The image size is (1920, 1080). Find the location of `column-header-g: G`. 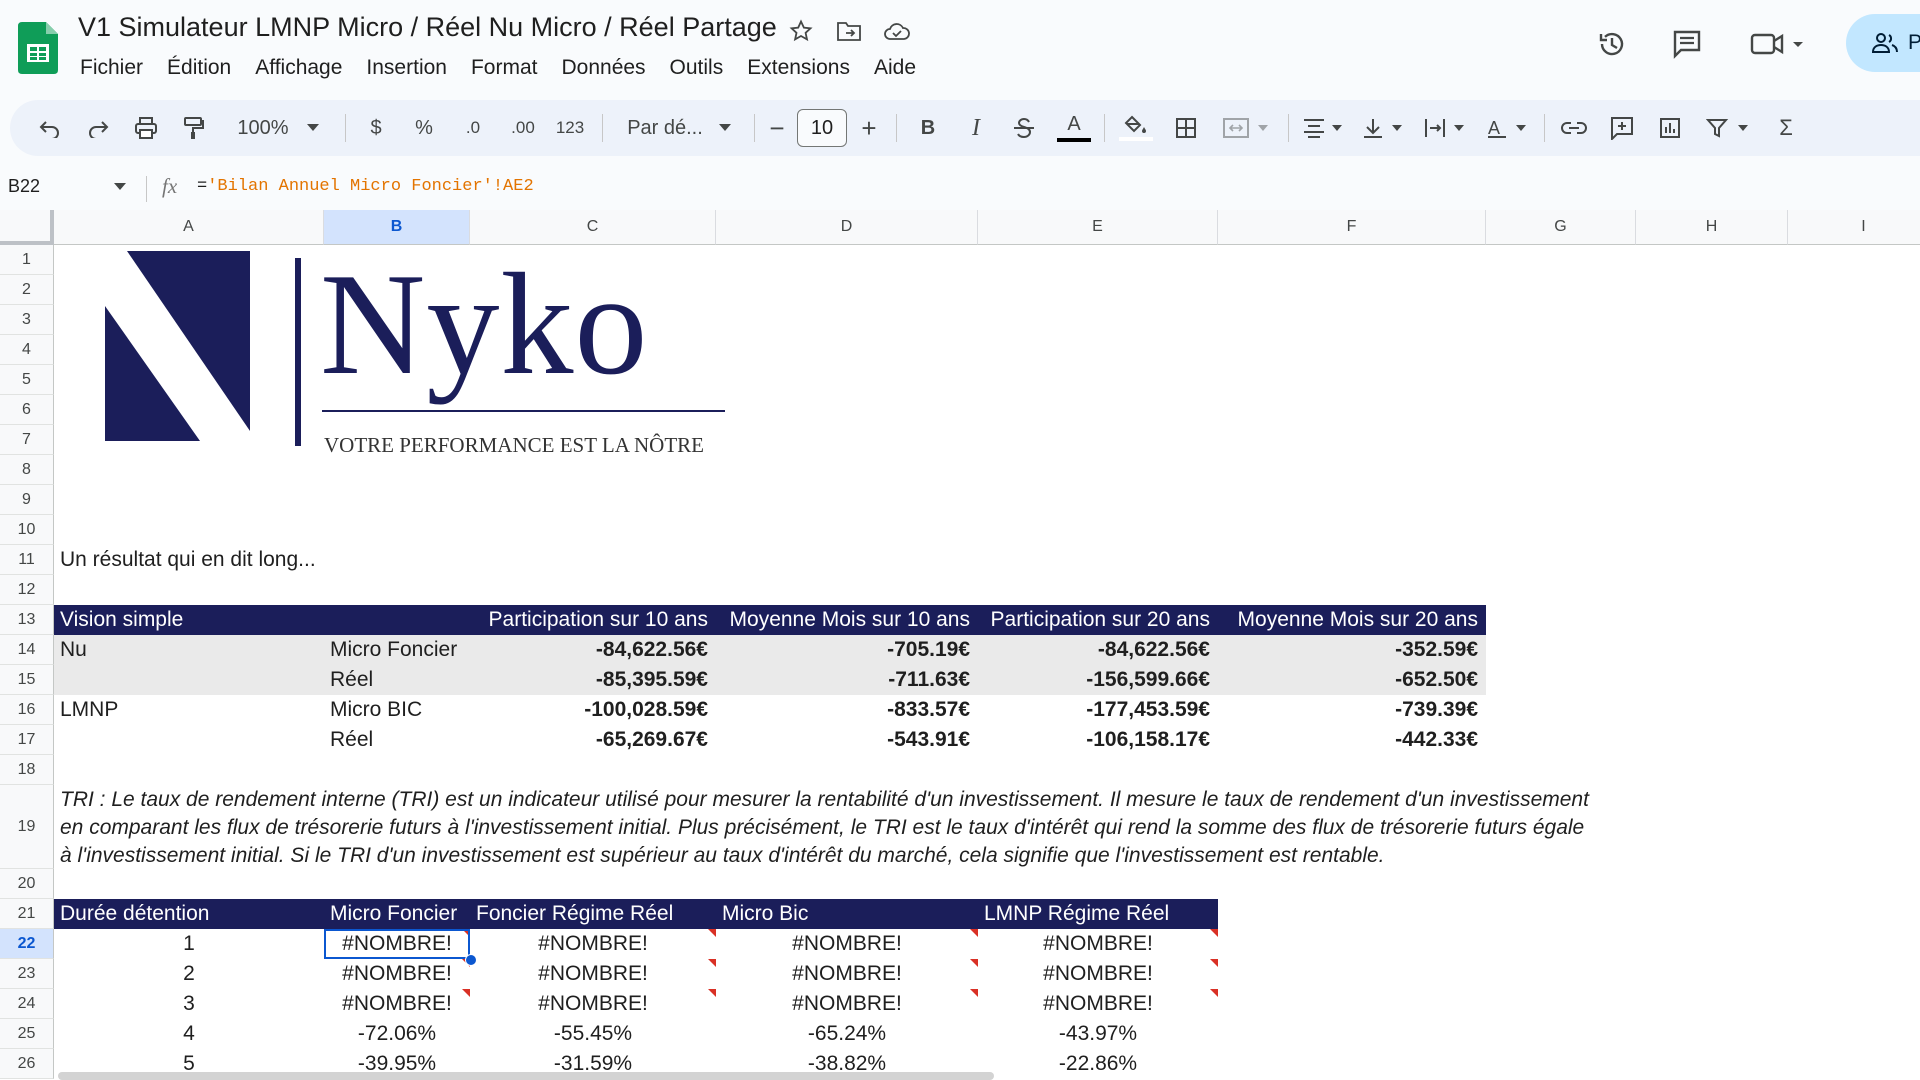

column-header-g: G is located at coordinates (1561, 227).